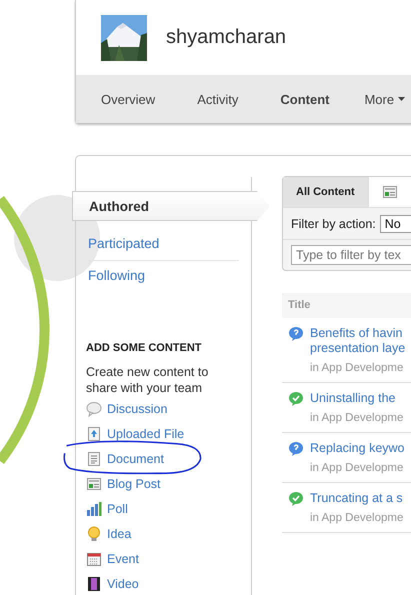 The width and height of the screenshot is (411, 595). I want to click on add-content-link: Discussion, so click(163, 408).